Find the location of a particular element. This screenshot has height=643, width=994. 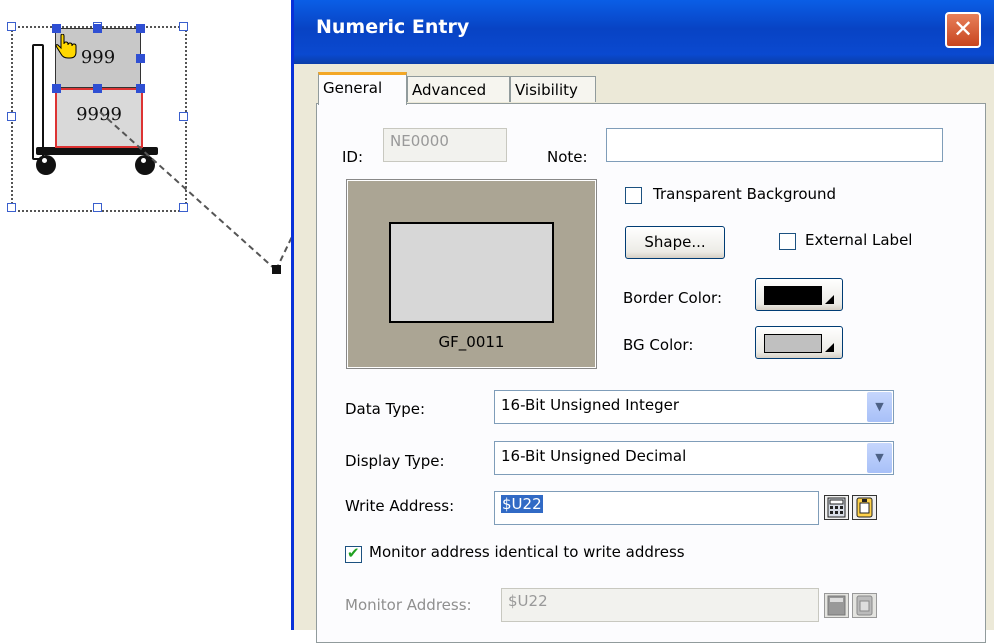

preview-area: GF_0011 is located at coordinates (471, 274).